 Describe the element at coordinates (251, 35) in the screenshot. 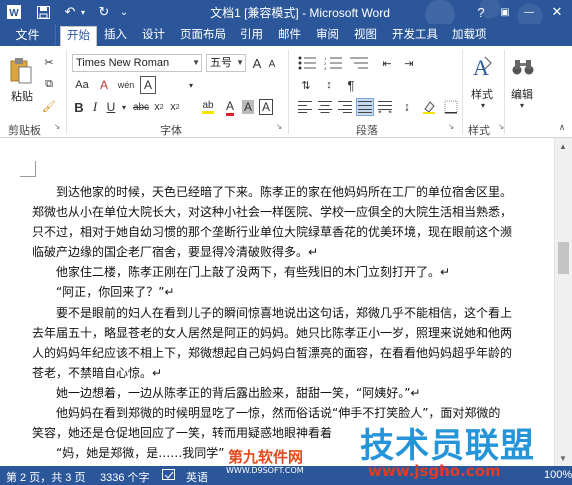

I see `tab-references: 引用` at that location.